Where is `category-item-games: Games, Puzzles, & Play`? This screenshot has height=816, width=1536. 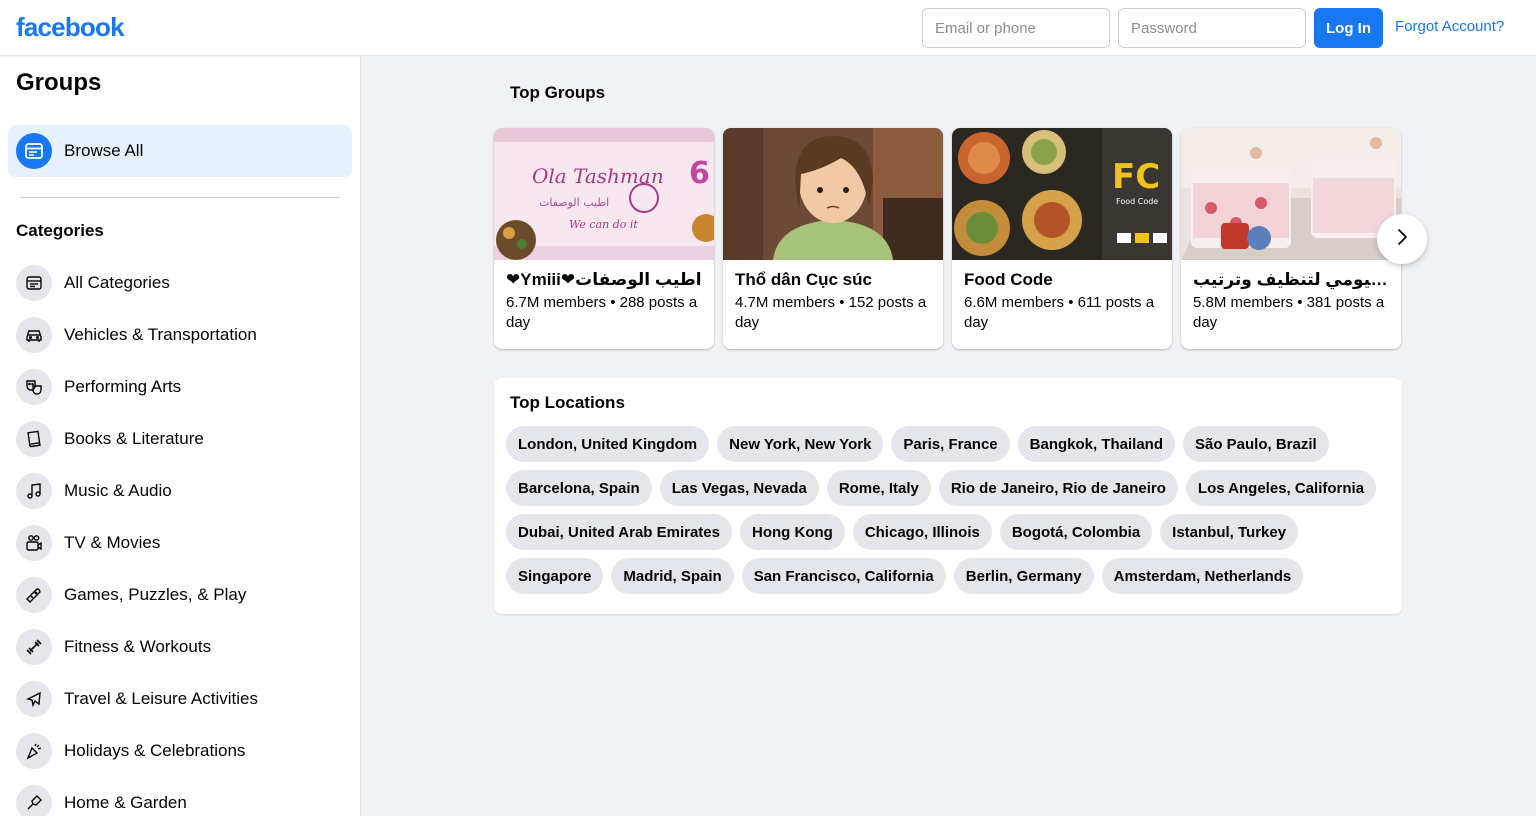
category-item-games: Games, Puzzles, & Play is located at coordinates (180, 595).